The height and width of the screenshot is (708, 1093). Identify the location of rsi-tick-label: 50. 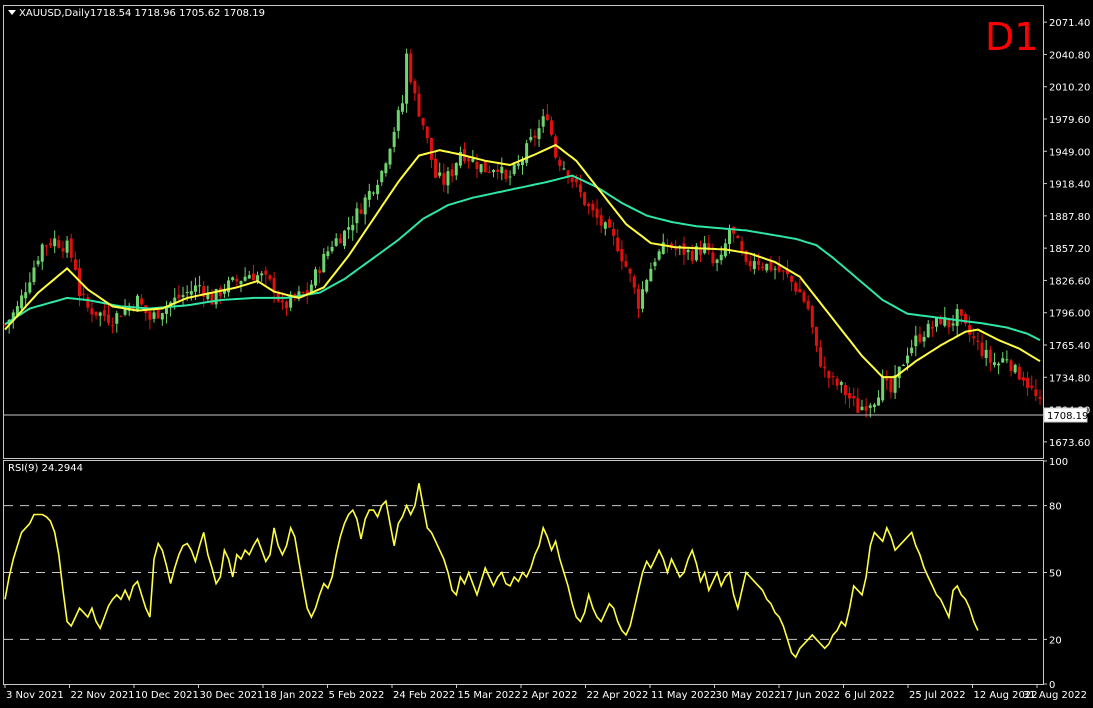
(1055, 574).